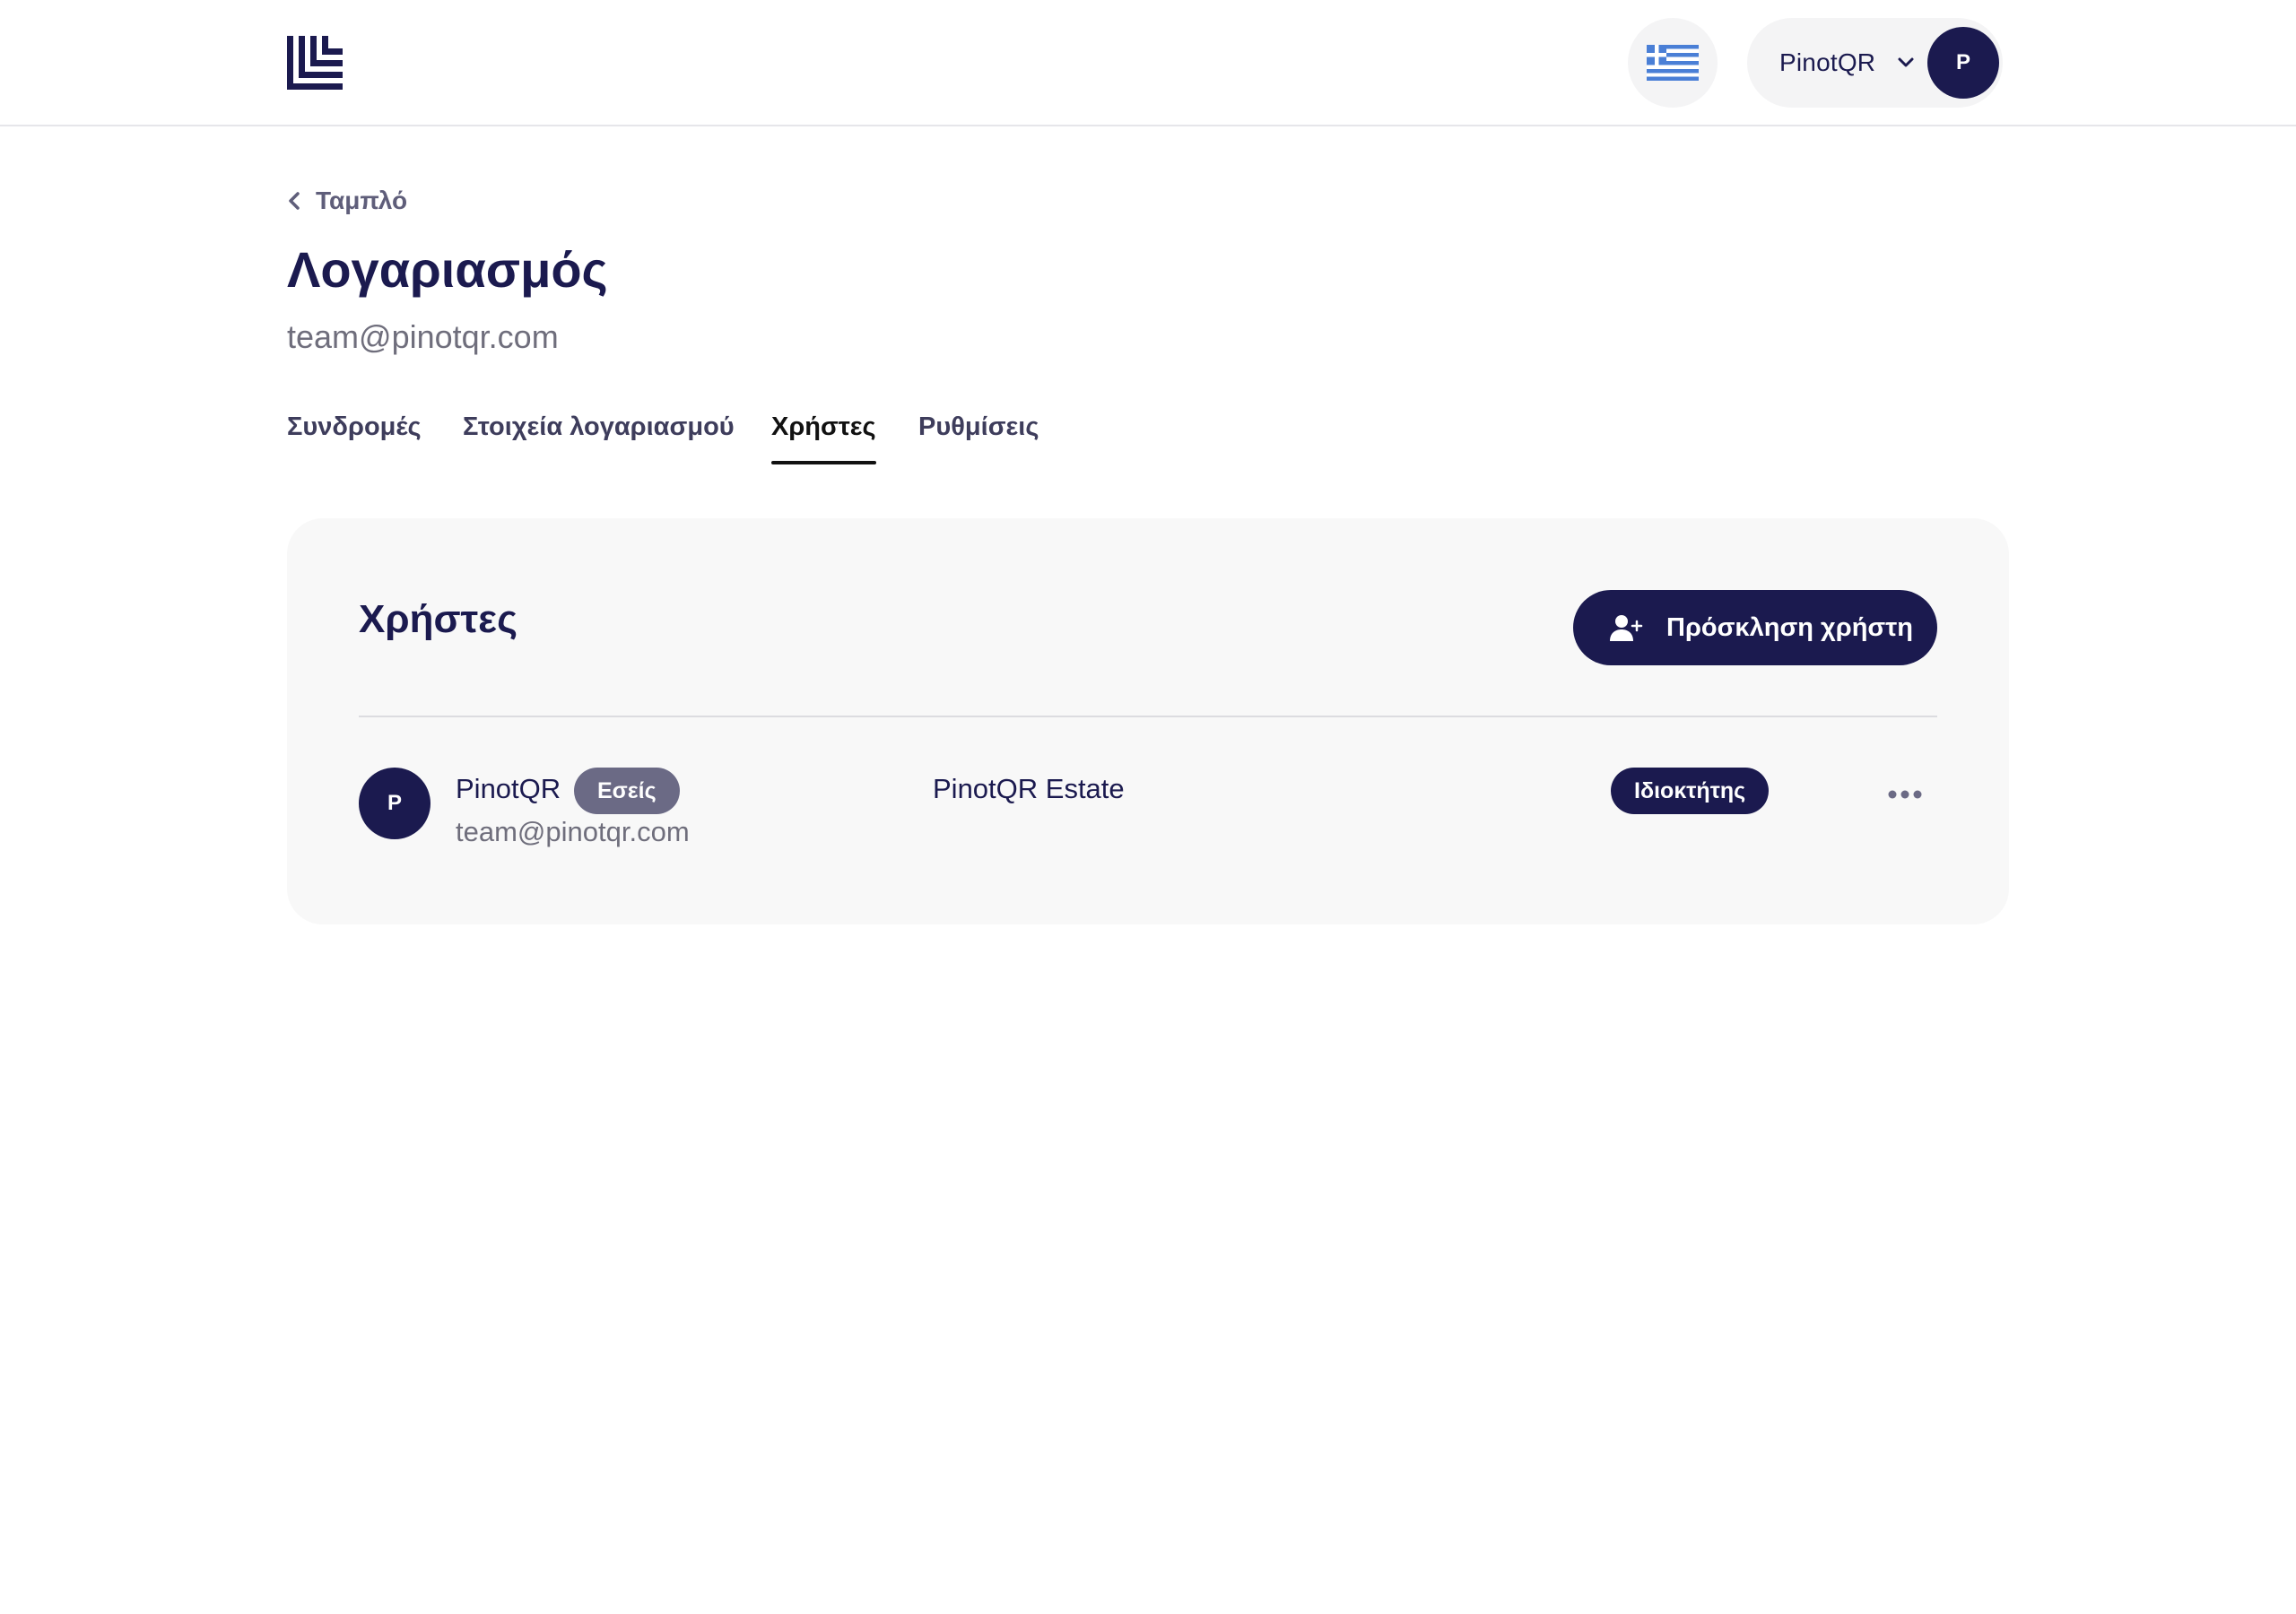  I want to click on greek-flag-icon, so click(1673, 63).